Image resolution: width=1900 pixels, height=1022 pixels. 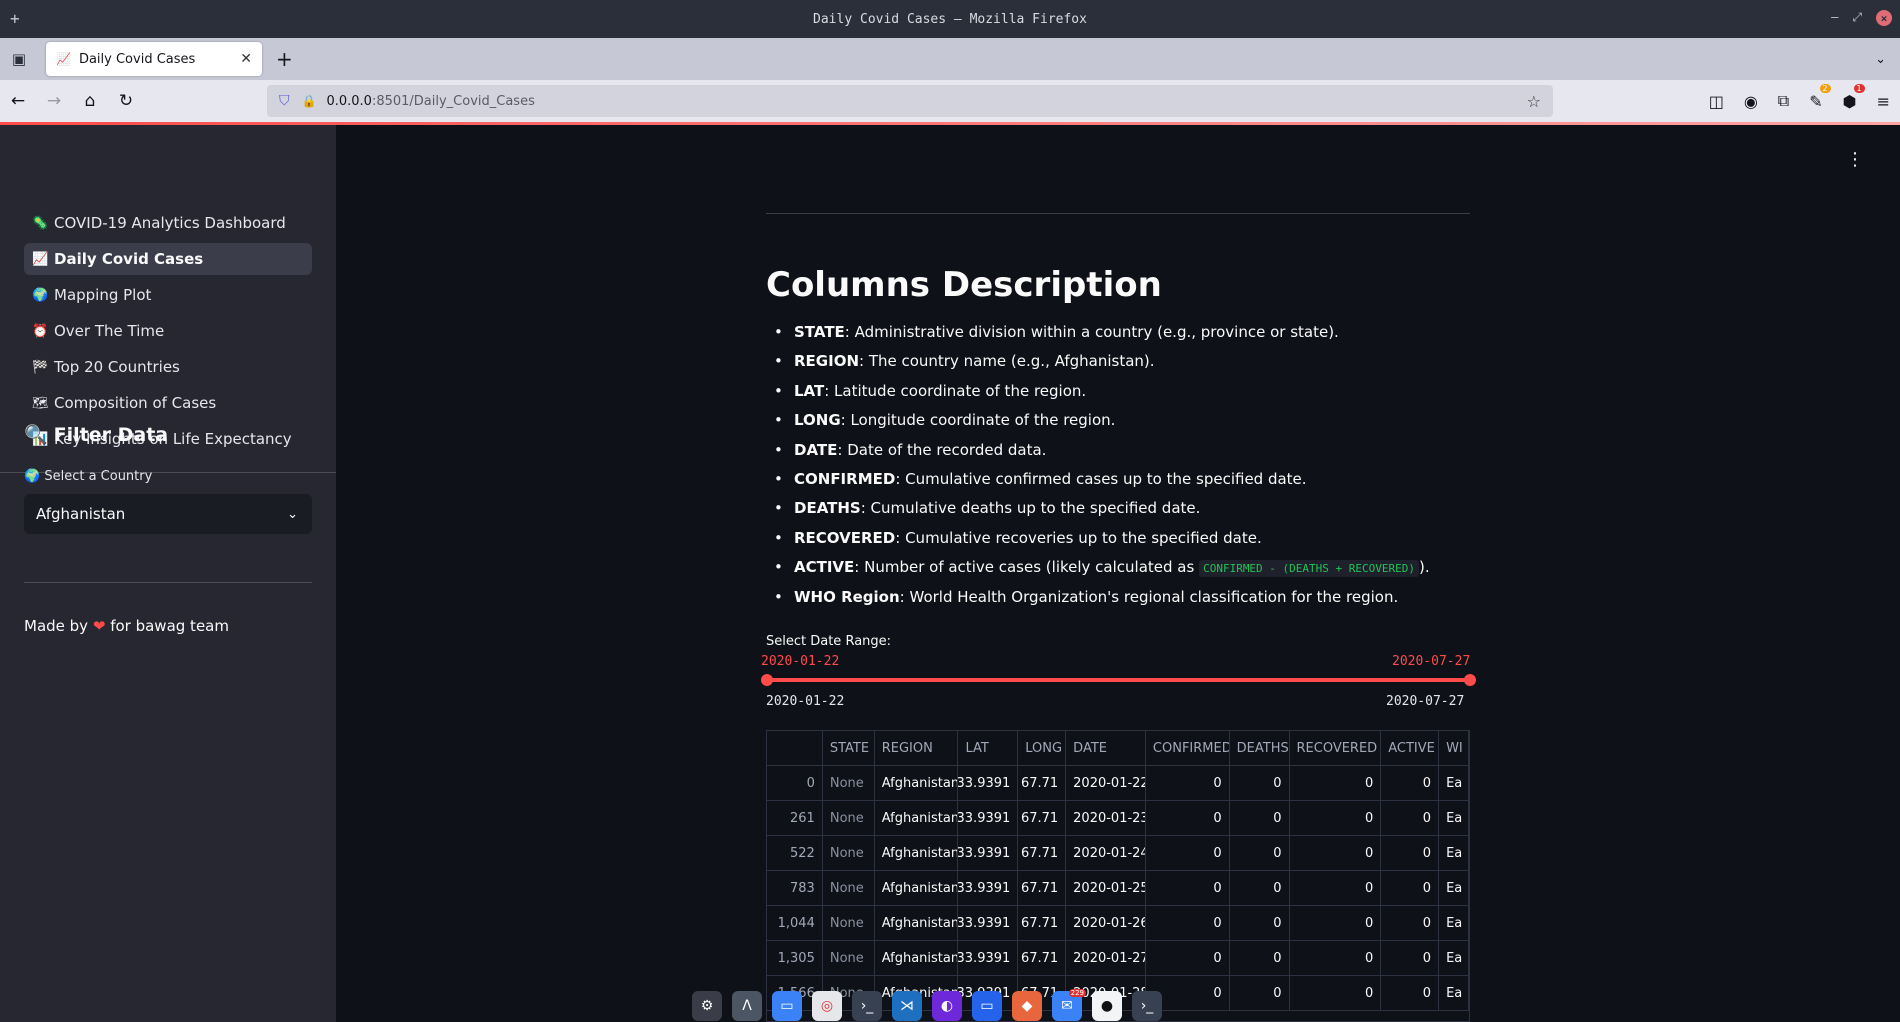 I want to click on table-cell: 2020-01-24, so click(x=1106, y=853).